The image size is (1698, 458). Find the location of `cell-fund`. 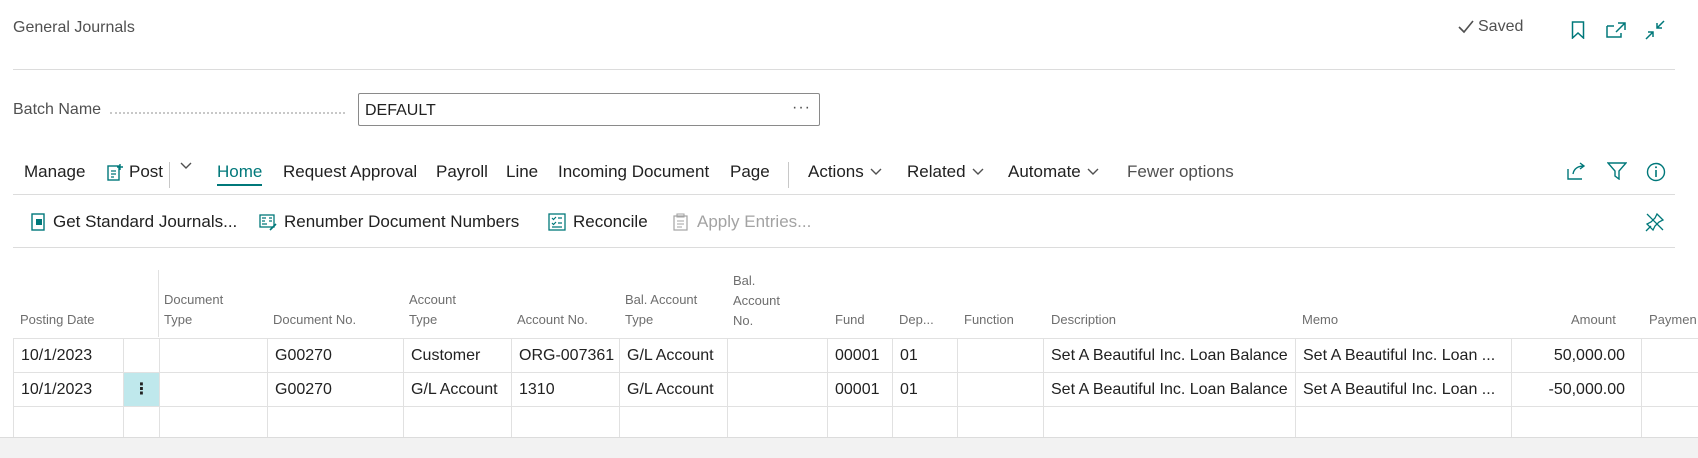

cell-fund is located at coordinates (859, 424).